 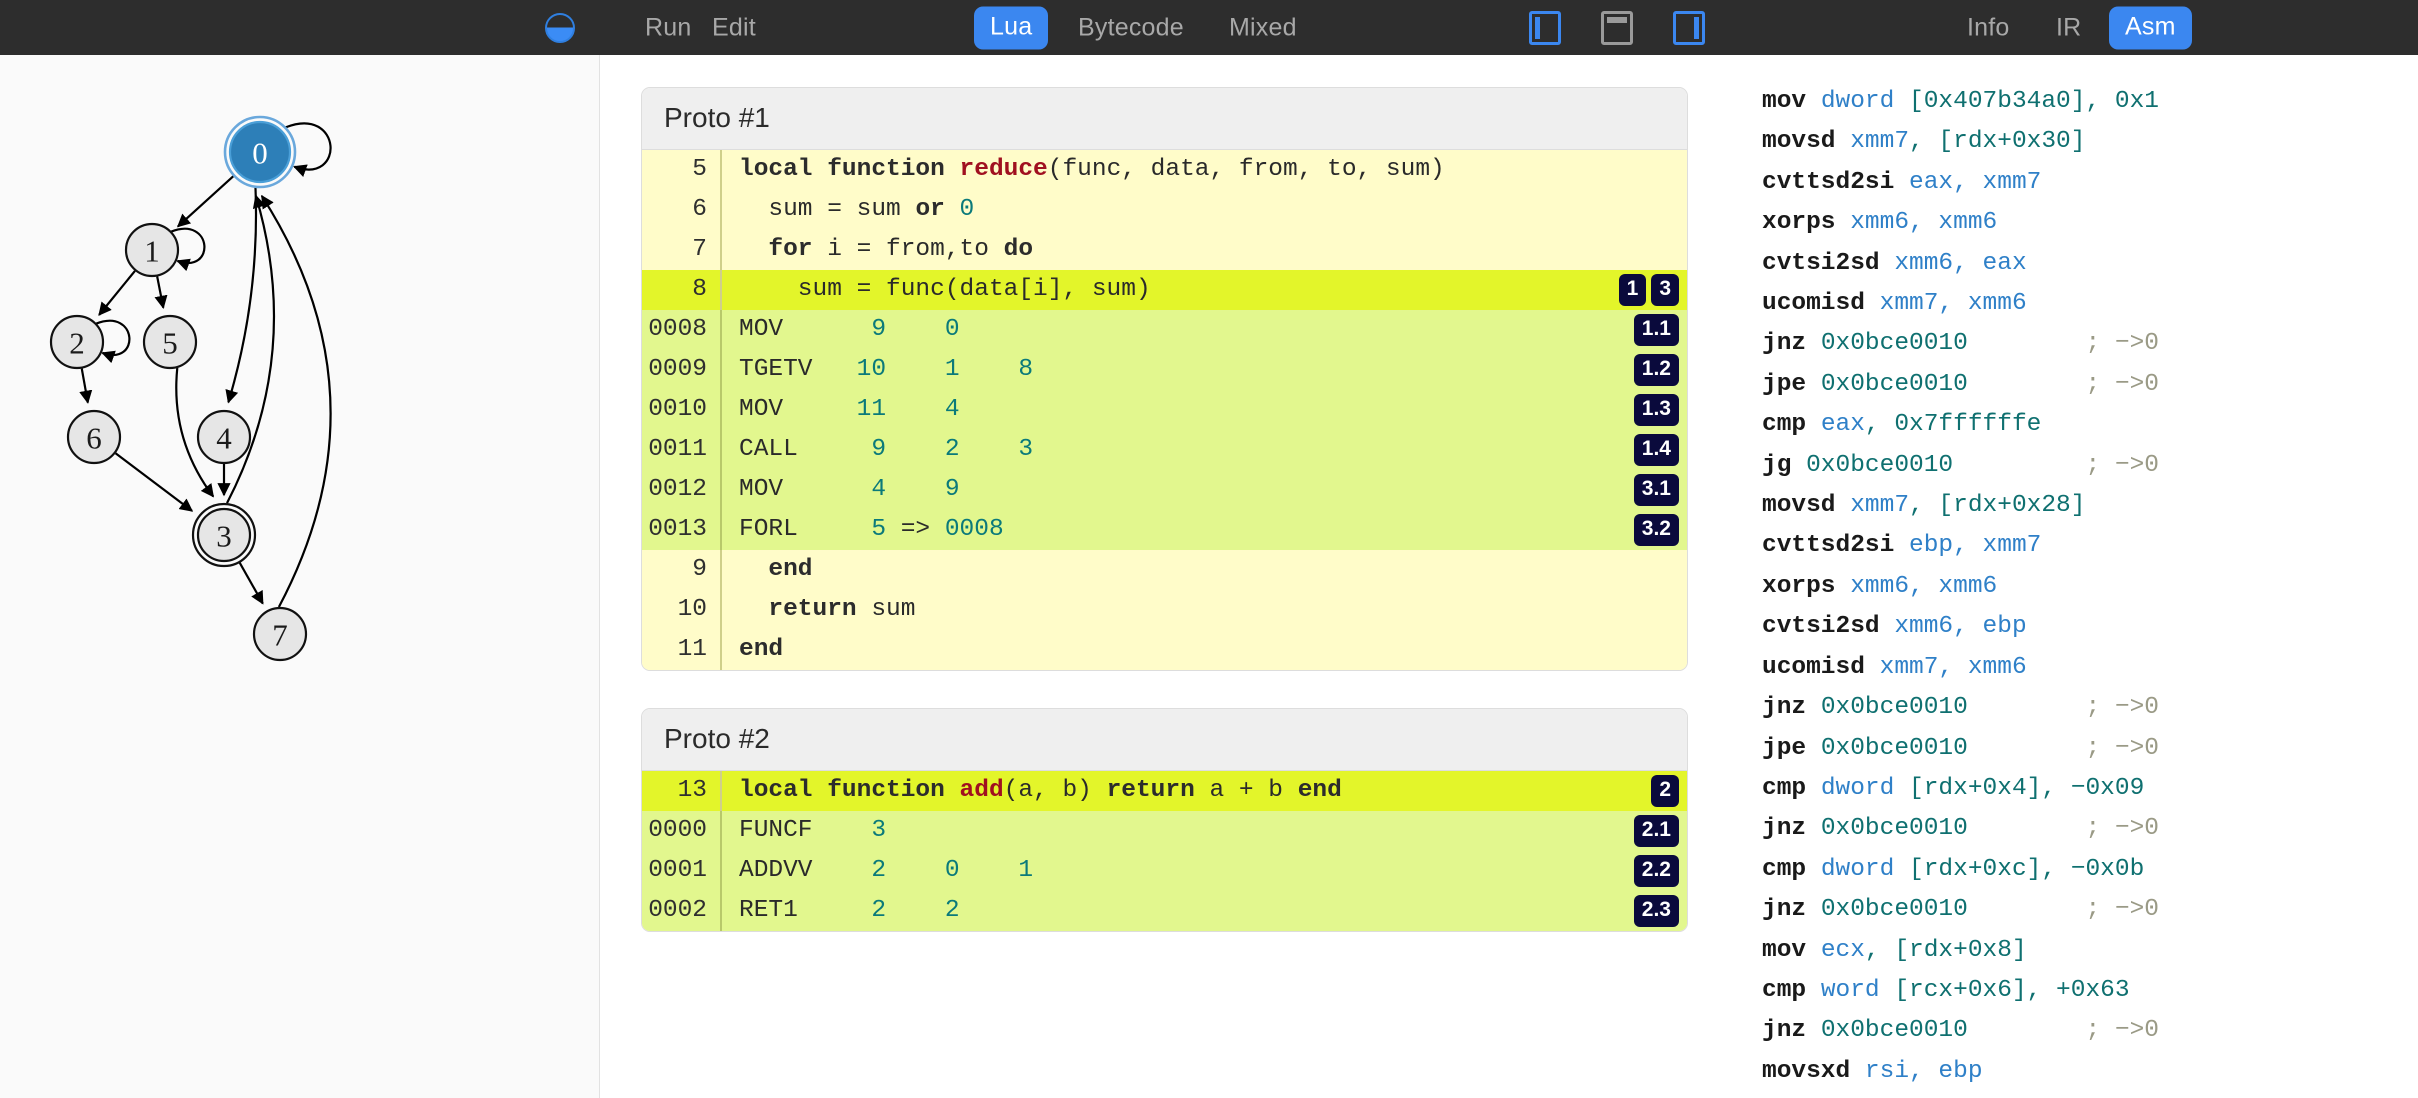 What do you see at coordinates (2090, 870) in the screenshot?
I see `assembly-line: cmp dword [rdx+0xc], −0x0b` at bounding box center [2090, 870].